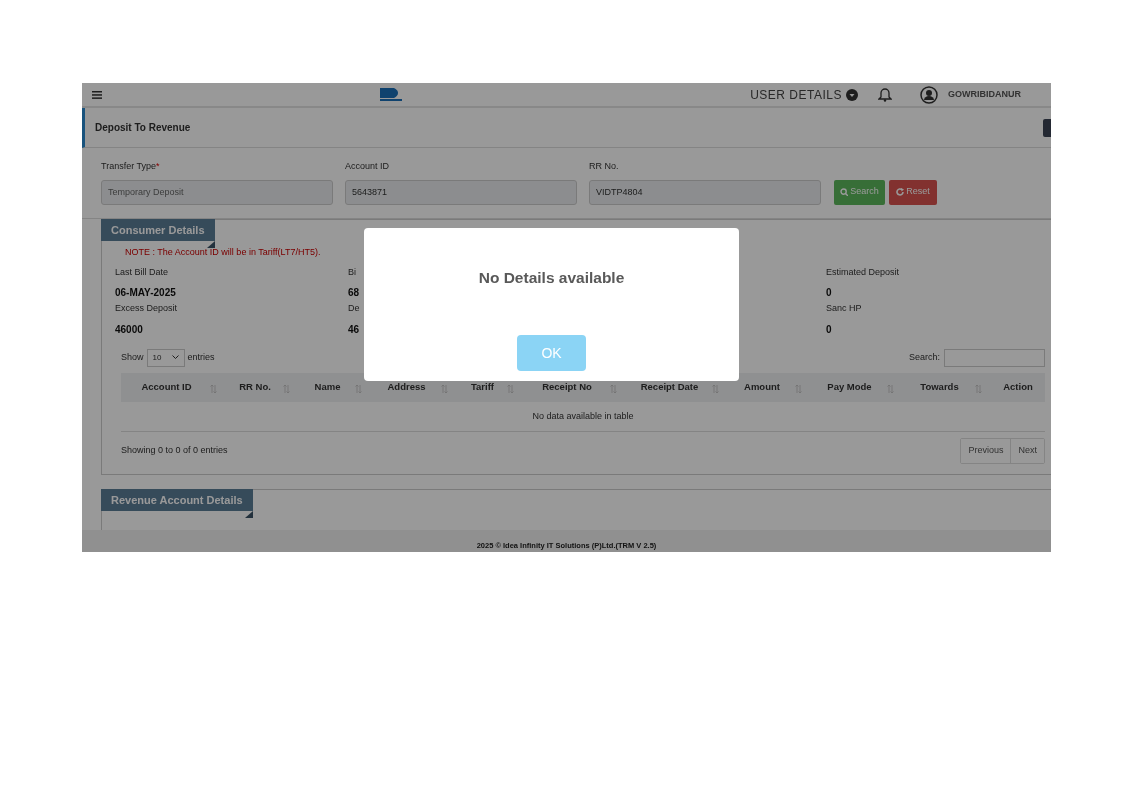 The width and height of the screenshot is (1122, 793). Describe the element at coordinates (174, 450) in the screenshot. I see `table-info: Showing 0 to 0 of 0 entries` at that location.